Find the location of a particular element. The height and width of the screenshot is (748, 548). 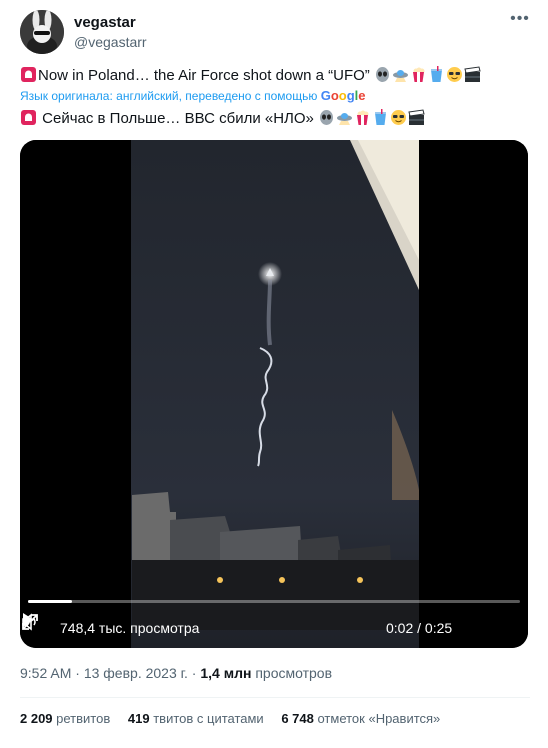

tweet-text-ru: Сейчас в Польше… ВВС сбили «НЛО» is located at coordinates (178, 118).